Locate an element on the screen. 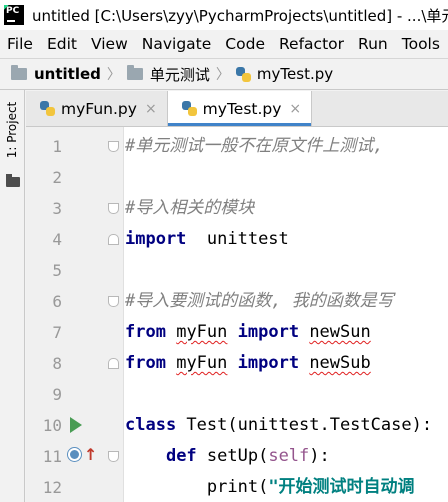 This screenshot has width=448, height=502. code-line: #导入要测试的函数, 我的函数是写 is located at coordinates (286, 301).